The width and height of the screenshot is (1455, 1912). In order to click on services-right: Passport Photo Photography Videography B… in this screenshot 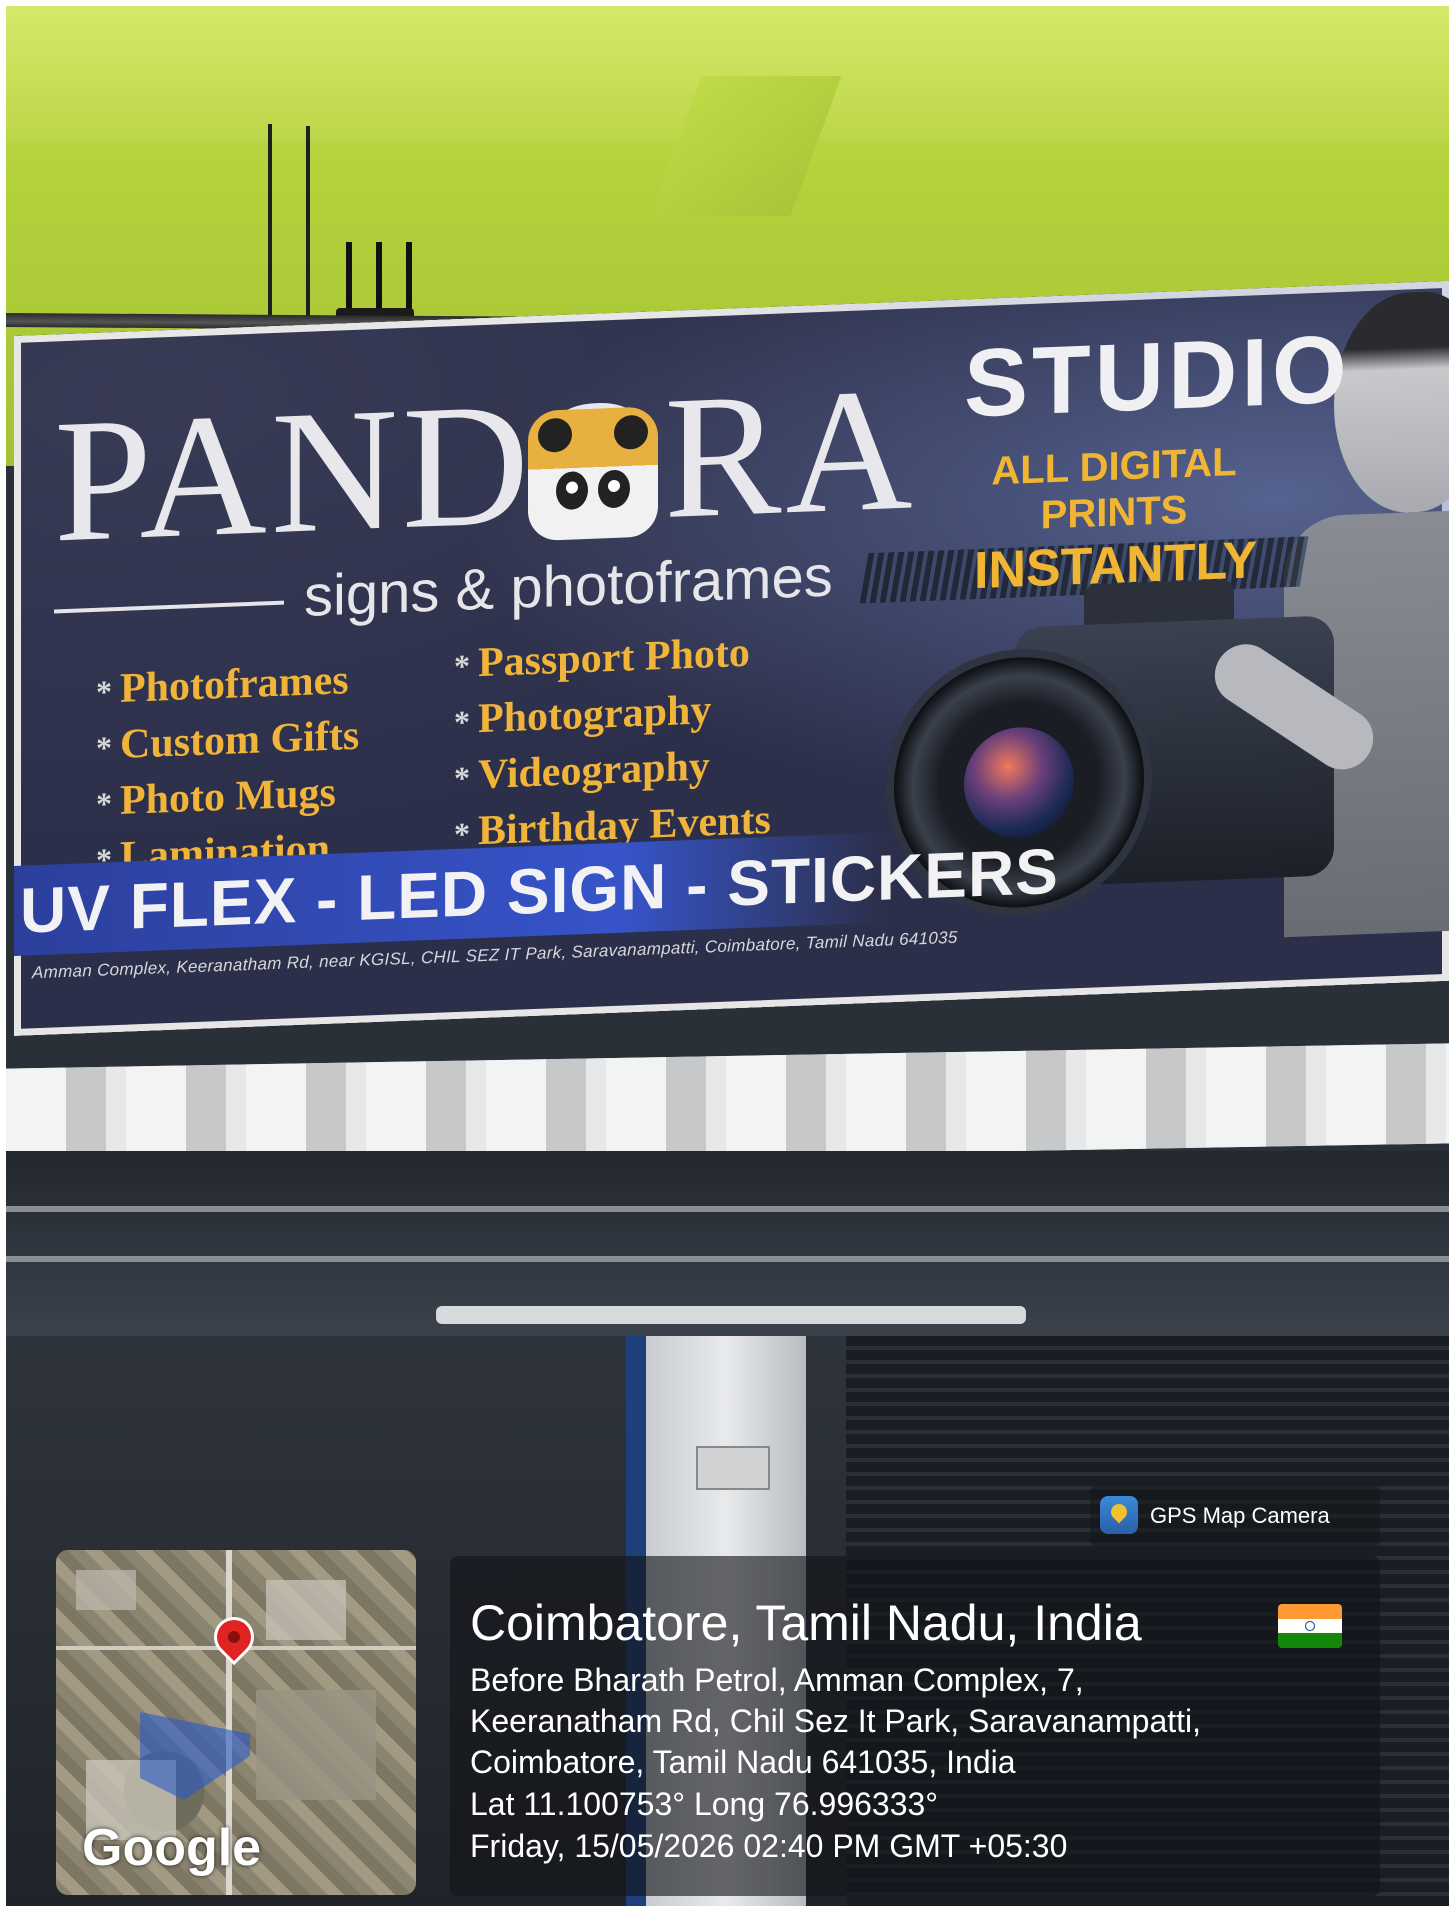, I will do `click(612, 743)`.